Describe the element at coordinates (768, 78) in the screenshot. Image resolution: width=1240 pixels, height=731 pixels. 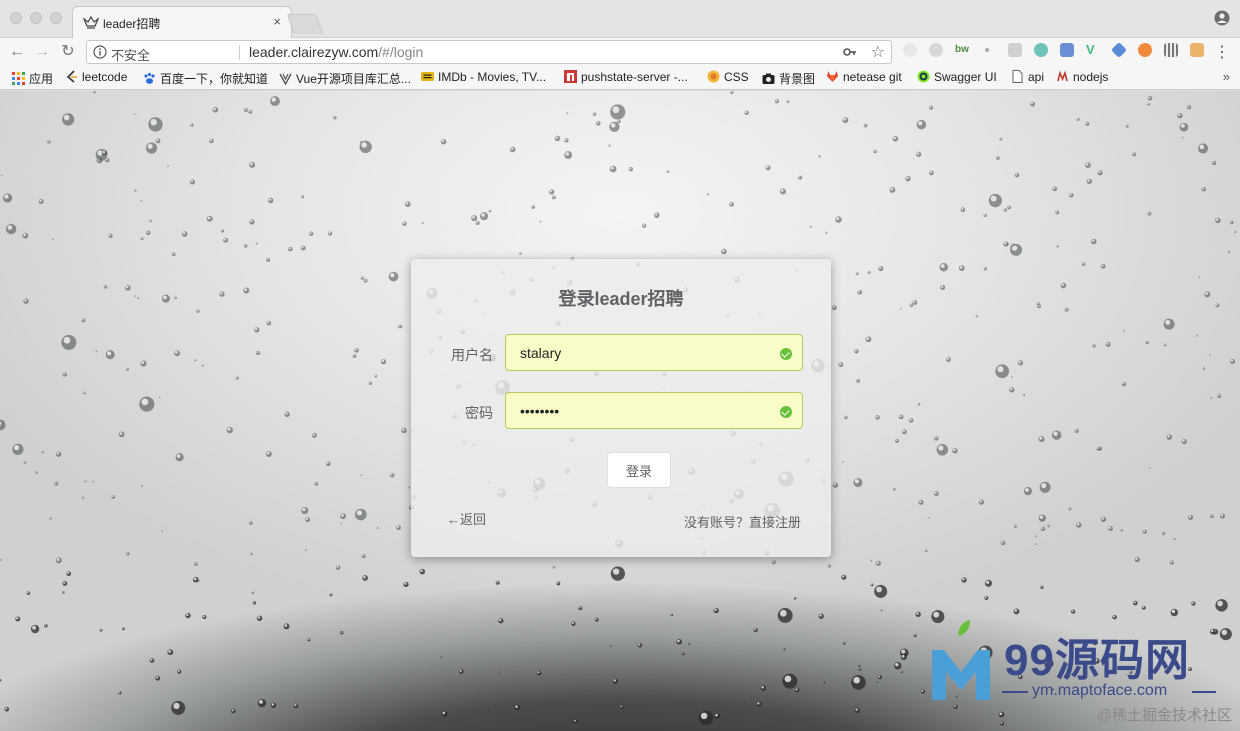
I see `camera-icon` at that location.